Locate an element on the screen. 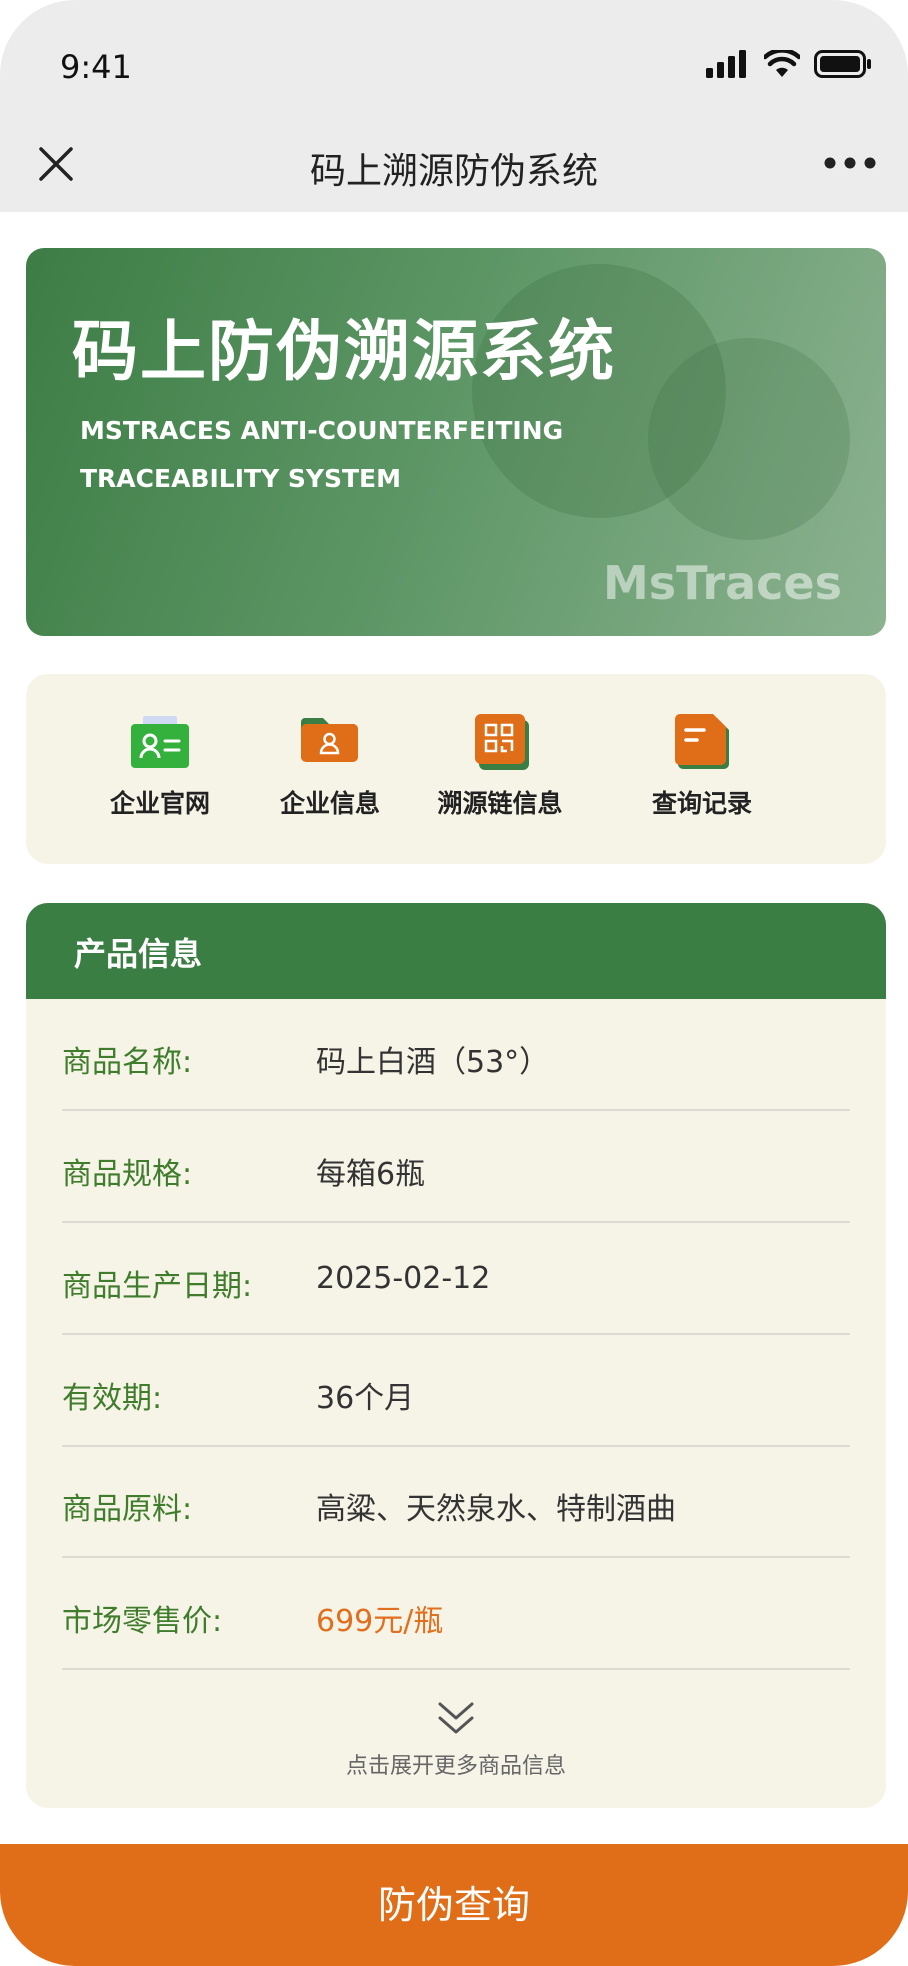  row-value: 2025-02-12 is located at coordinates (403, 1278).